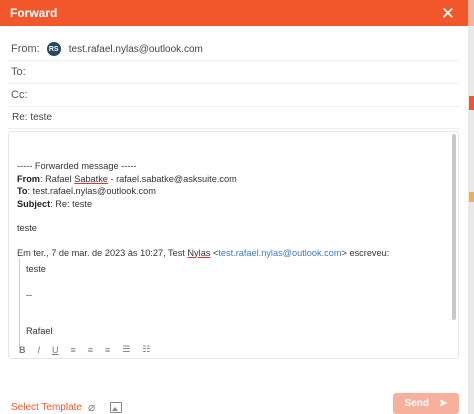 This screenshot has height=414, width=474. Describe the element at coordinates (443, 403) in the screenshot. I see `paper-plane-icon: ➤` at that location.